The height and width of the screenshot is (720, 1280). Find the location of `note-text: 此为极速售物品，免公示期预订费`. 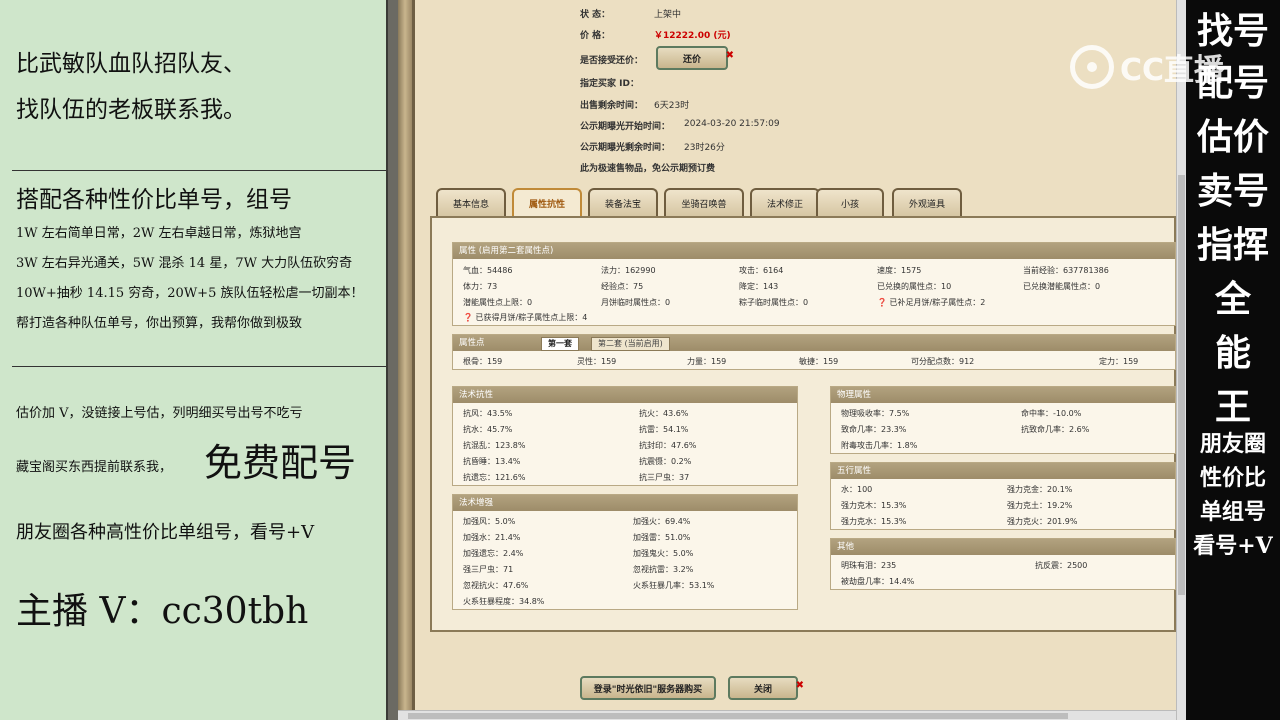

note-text: 此为极速售物品，免公示期预订费 is located at coordinates (648, 169).